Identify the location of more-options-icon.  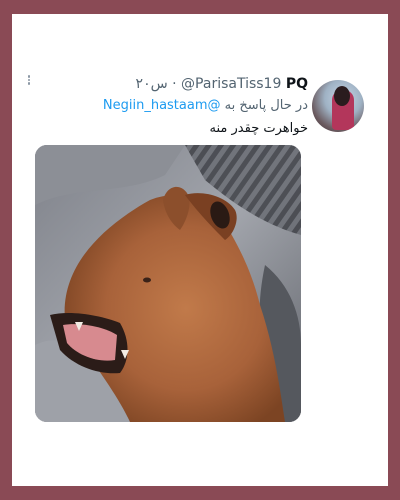
(29, 84).